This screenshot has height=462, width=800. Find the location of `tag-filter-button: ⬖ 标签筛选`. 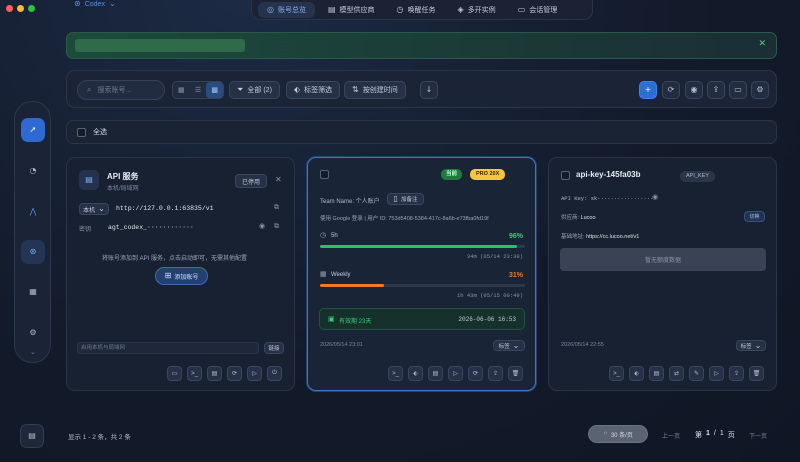

tag-filter-button: ⬖ 标签筛选 is located at coordinates (313, 90).